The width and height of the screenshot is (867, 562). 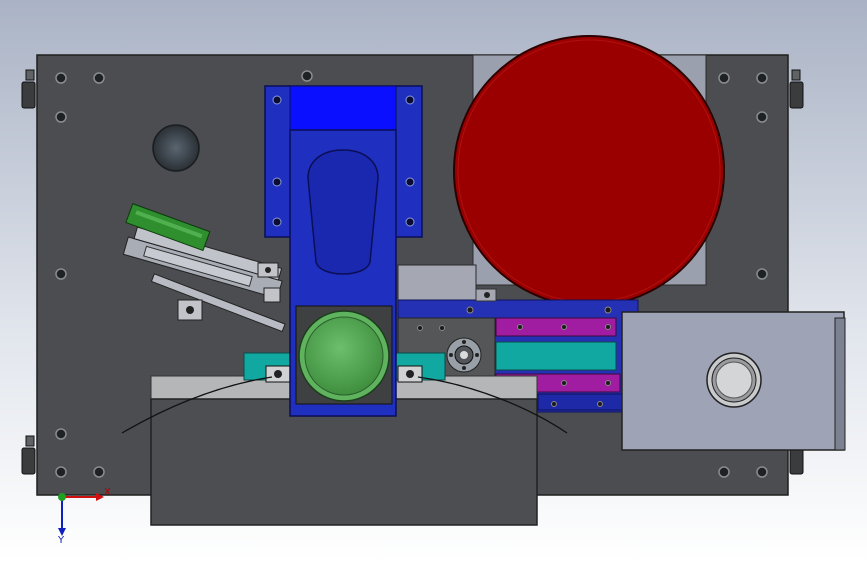 I want to click on lower-dark-block, so click(x=344, y=462).